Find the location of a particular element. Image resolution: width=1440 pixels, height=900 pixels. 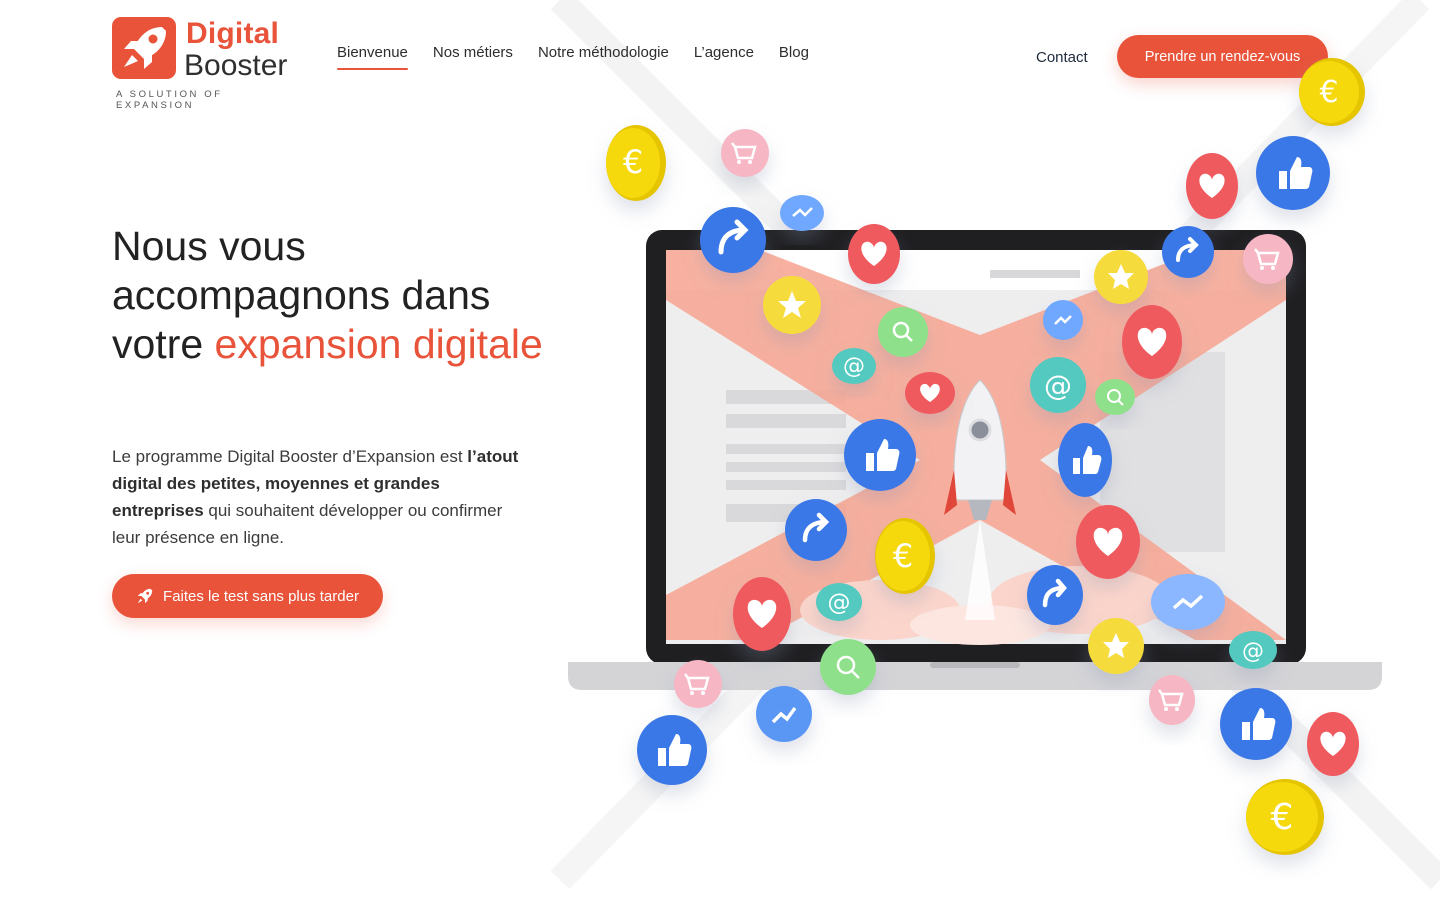

start-test-label: Faites le test sans plus tarder is located at coordinates (261, 596).